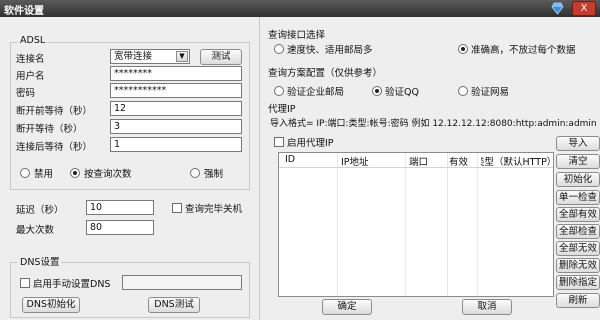  I want to click on delete-invalid-button: 删除无效, so click(578, 265).